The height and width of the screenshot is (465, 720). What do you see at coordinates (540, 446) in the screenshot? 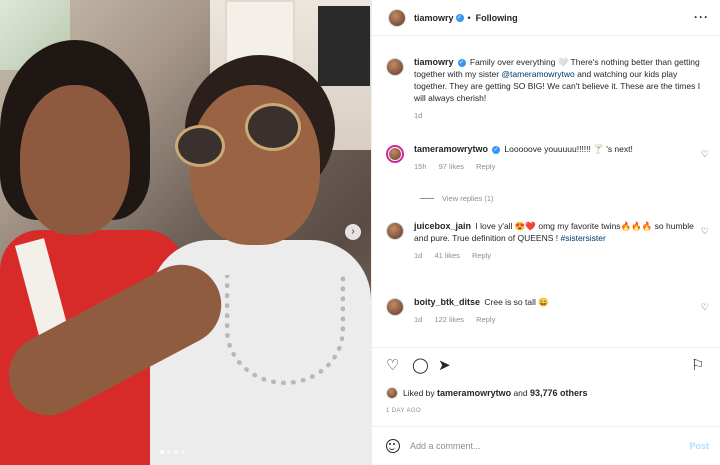
I see `add-comment-input` at bounding box center [540, 446].